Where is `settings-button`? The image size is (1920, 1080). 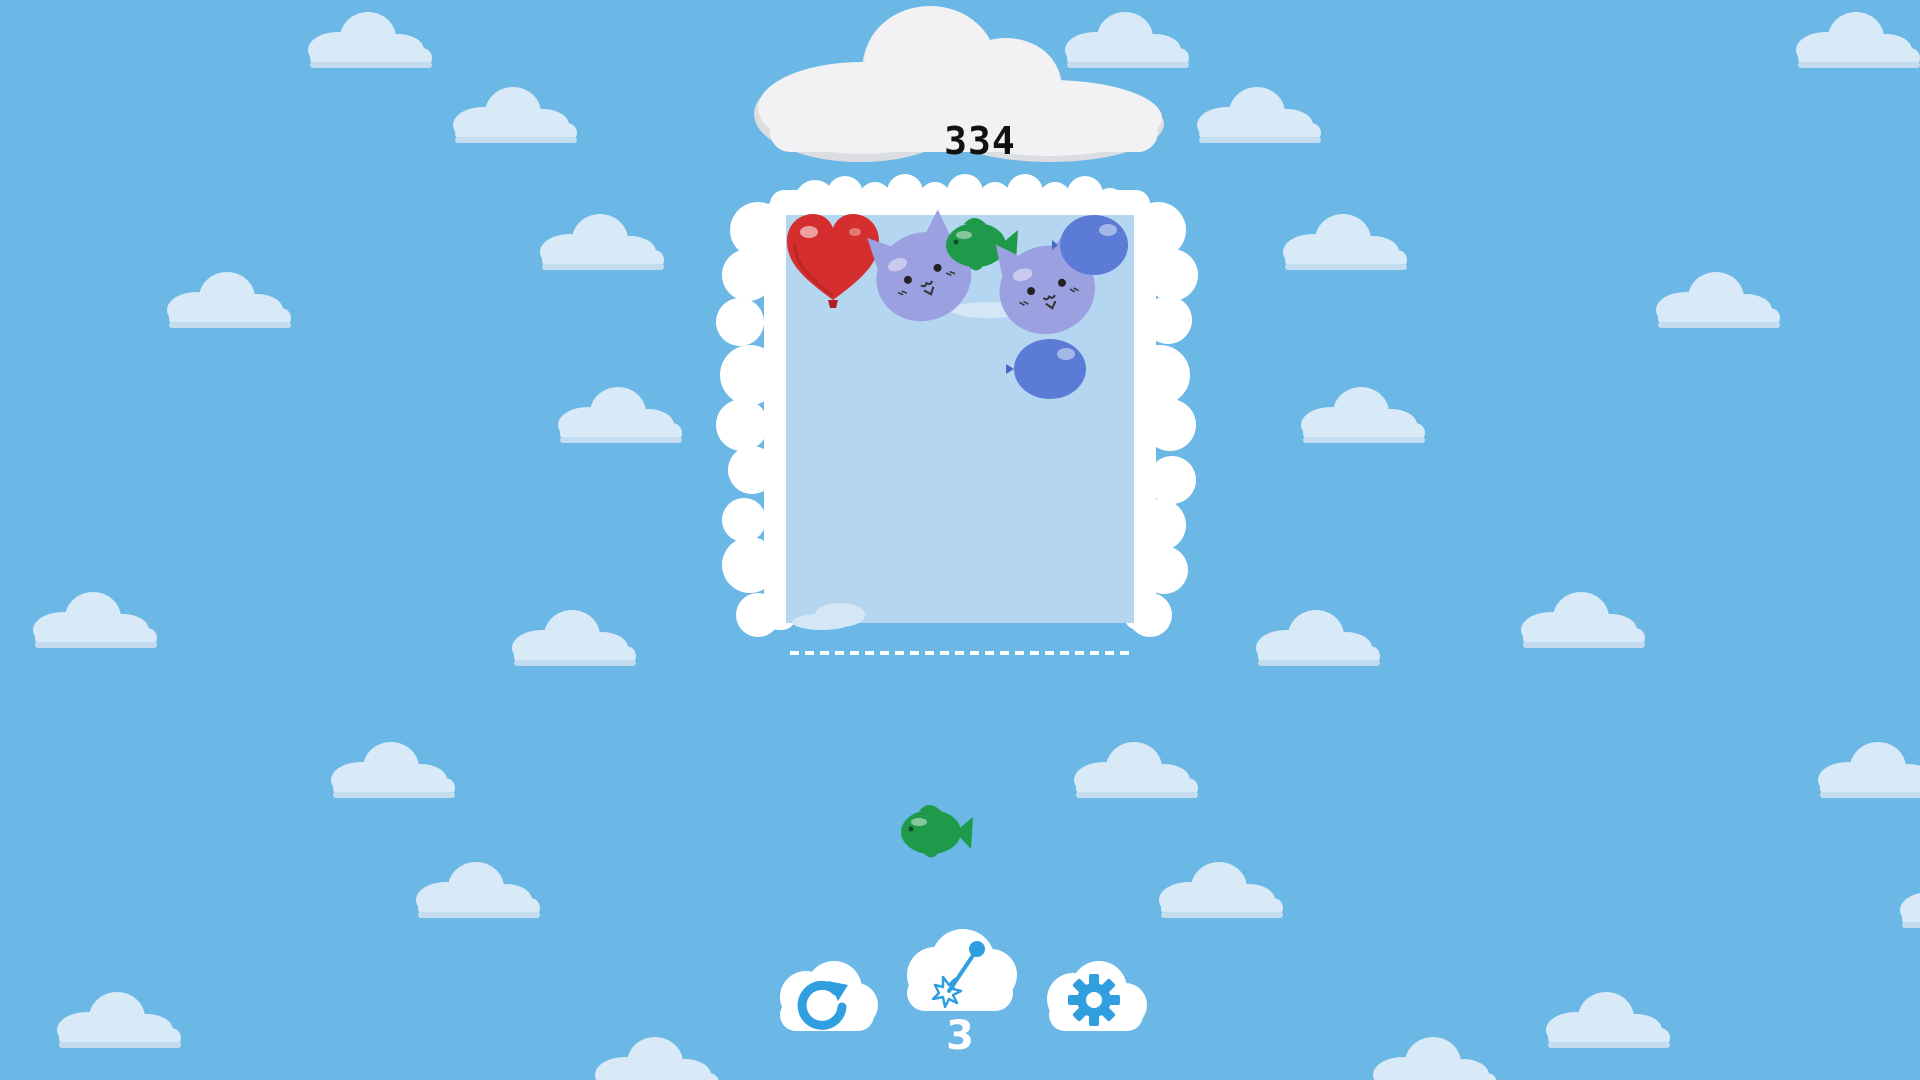 settings-button is located at coordinates (1094, 1000).